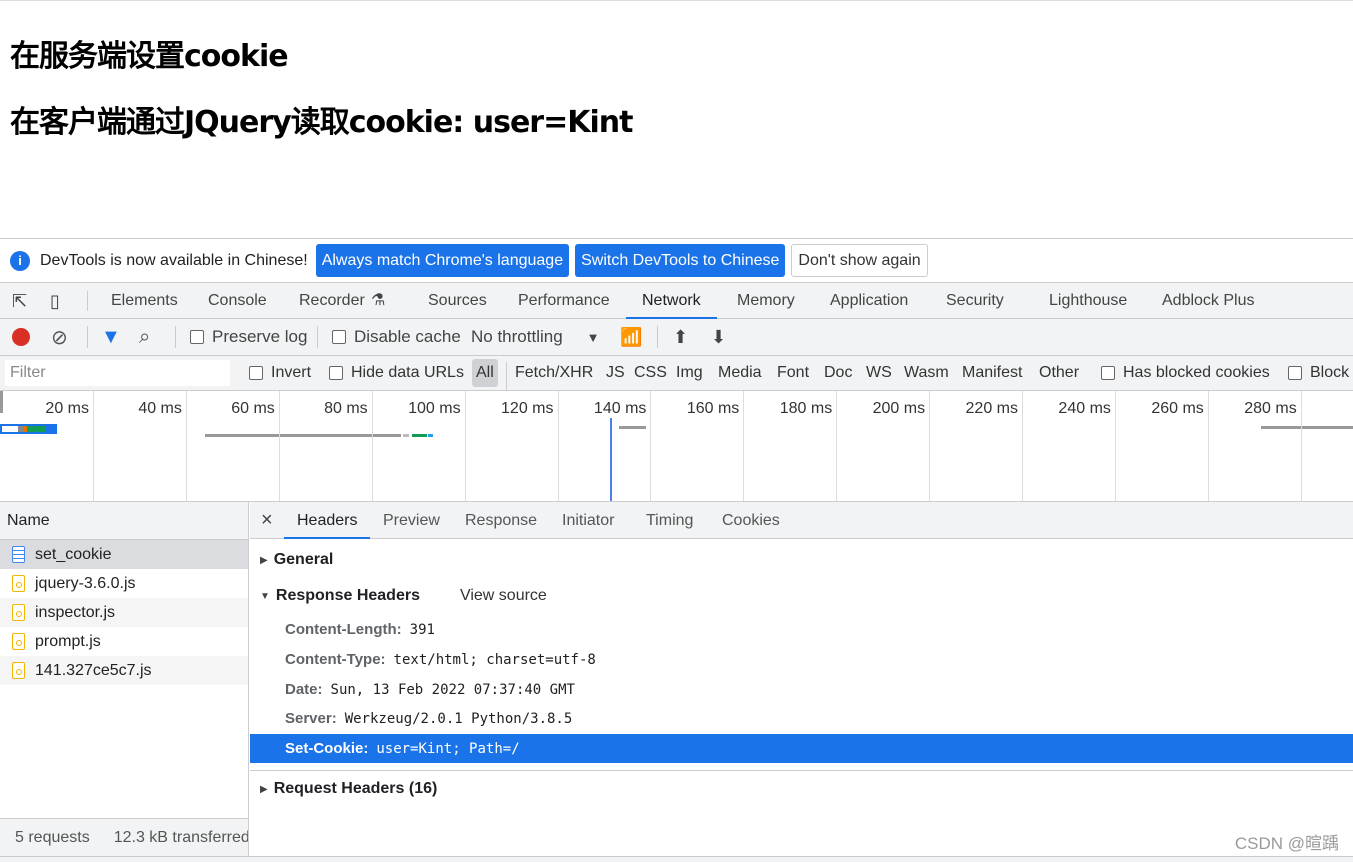 The width and height of the screenshot is (1353, 862). I want to click on info-icon: i, so click(20, 260).